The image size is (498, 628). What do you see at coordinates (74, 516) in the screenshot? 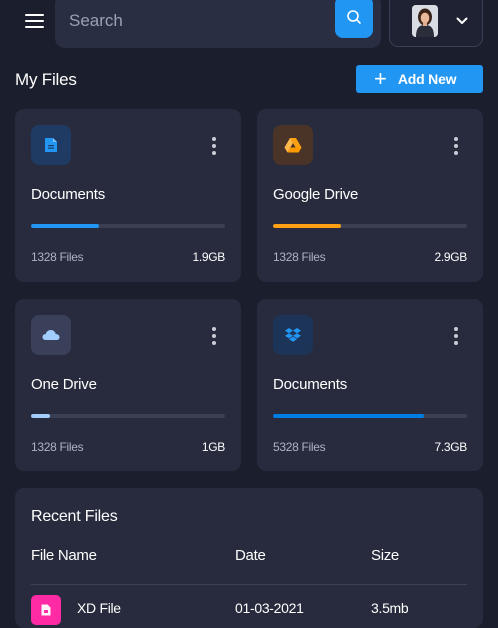
I see `section-title-recent-files: Recent Files` at bounding box center [74, 516].